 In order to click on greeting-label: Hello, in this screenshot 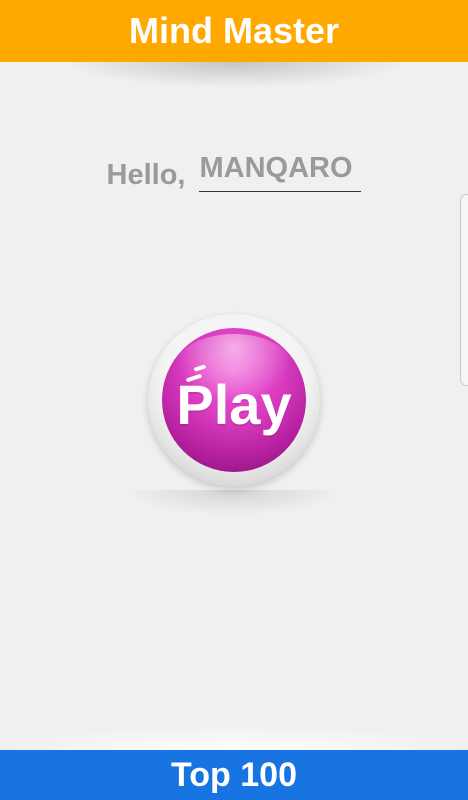, I will do `click(146, 175)`.